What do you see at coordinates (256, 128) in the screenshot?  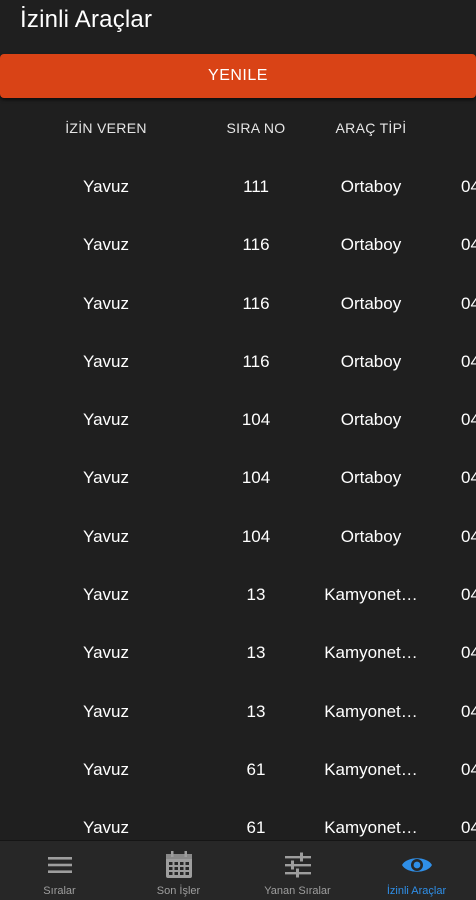 I see `header-queue-no: SIRA NO` at bounding box center [256, 128].